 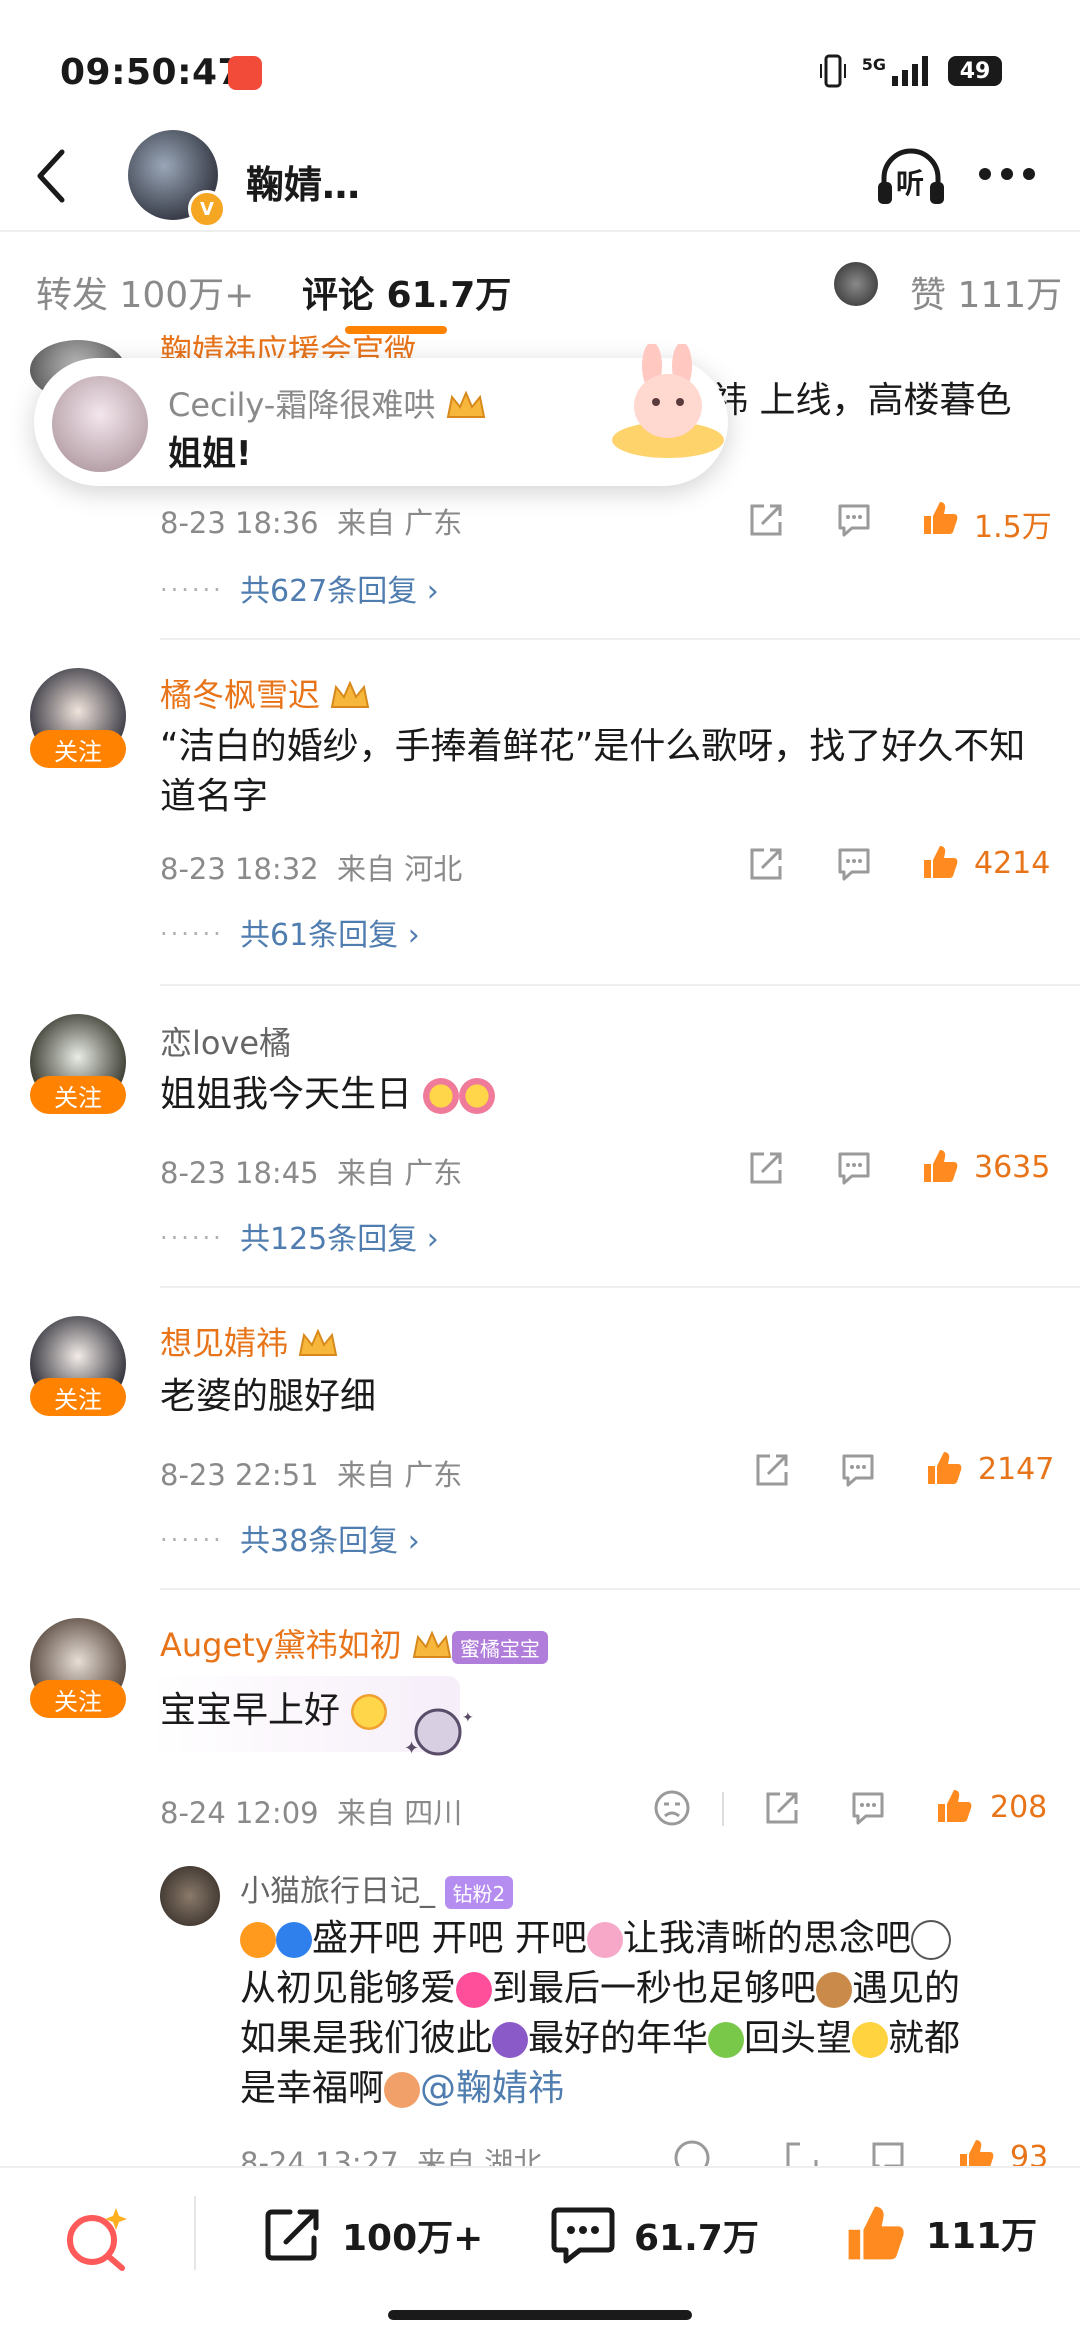 I want to click on comment-date: 8-23 18:32 来自 河北, so click(x=311, y=869).